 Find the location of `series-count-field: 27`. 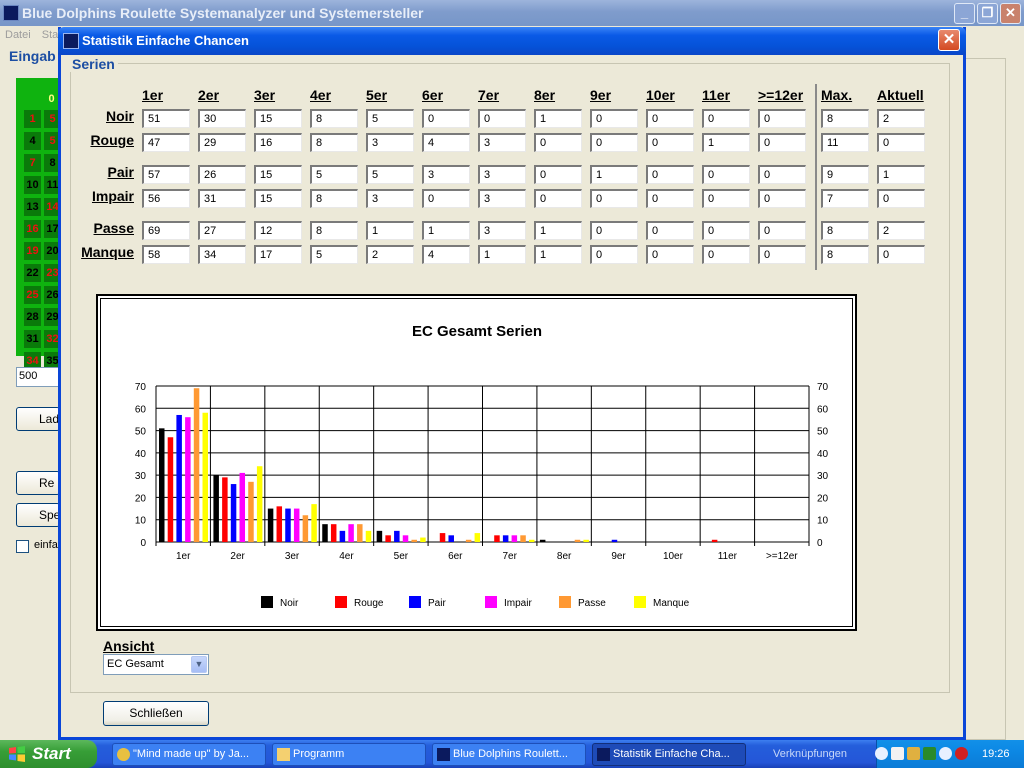

series-count-field: 27 is located at coordinates (222, 230).